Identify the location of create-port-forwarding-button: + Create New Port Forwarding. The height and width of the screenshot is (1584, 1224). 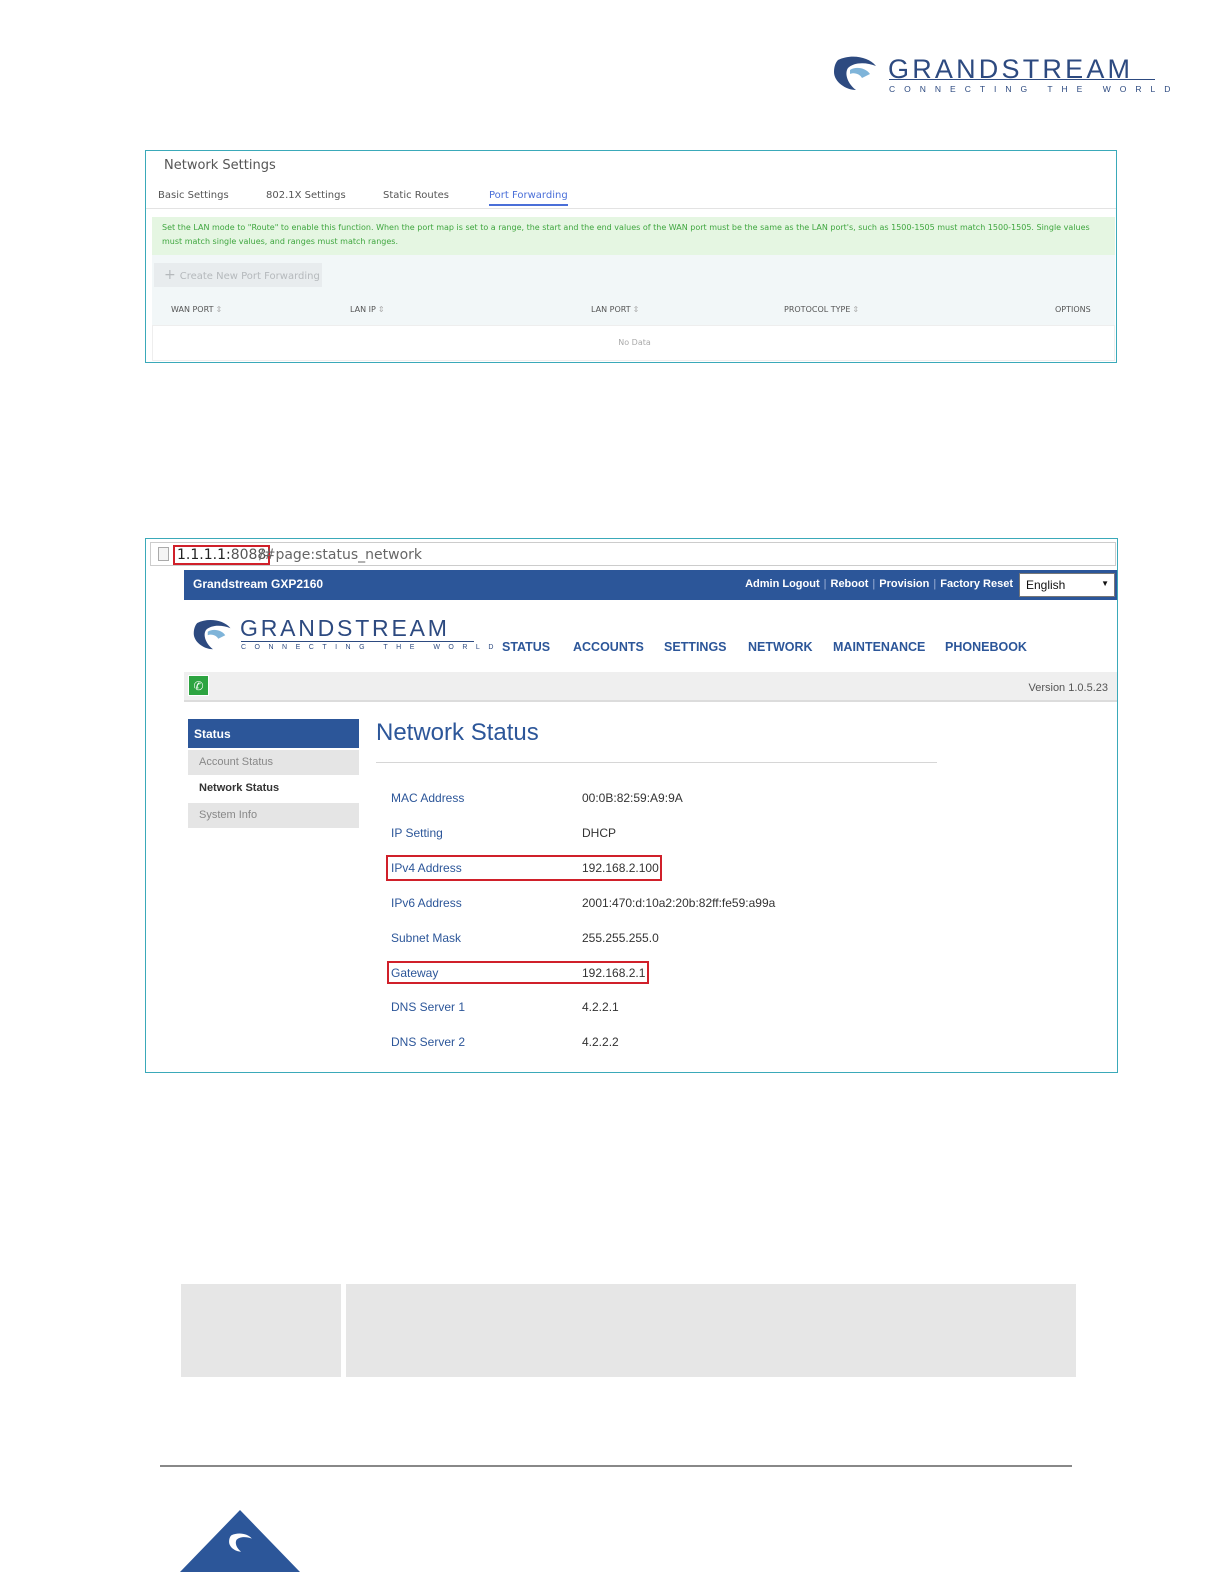
(238, 275).